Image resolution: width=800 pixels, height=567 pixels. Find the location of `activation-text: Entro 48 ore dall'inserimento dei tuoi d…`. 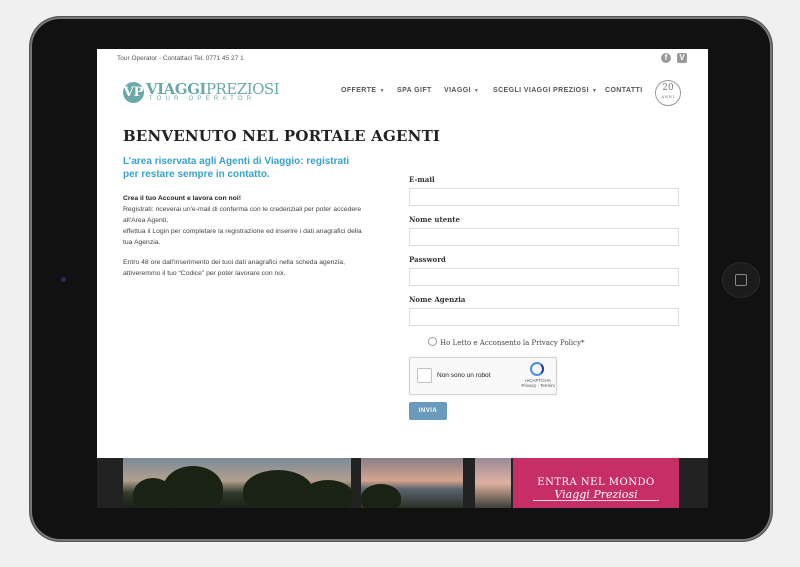

activation-text: Entro 48 ore dall'inserimento dei tuoi d… is located at coordinates (234, 268).